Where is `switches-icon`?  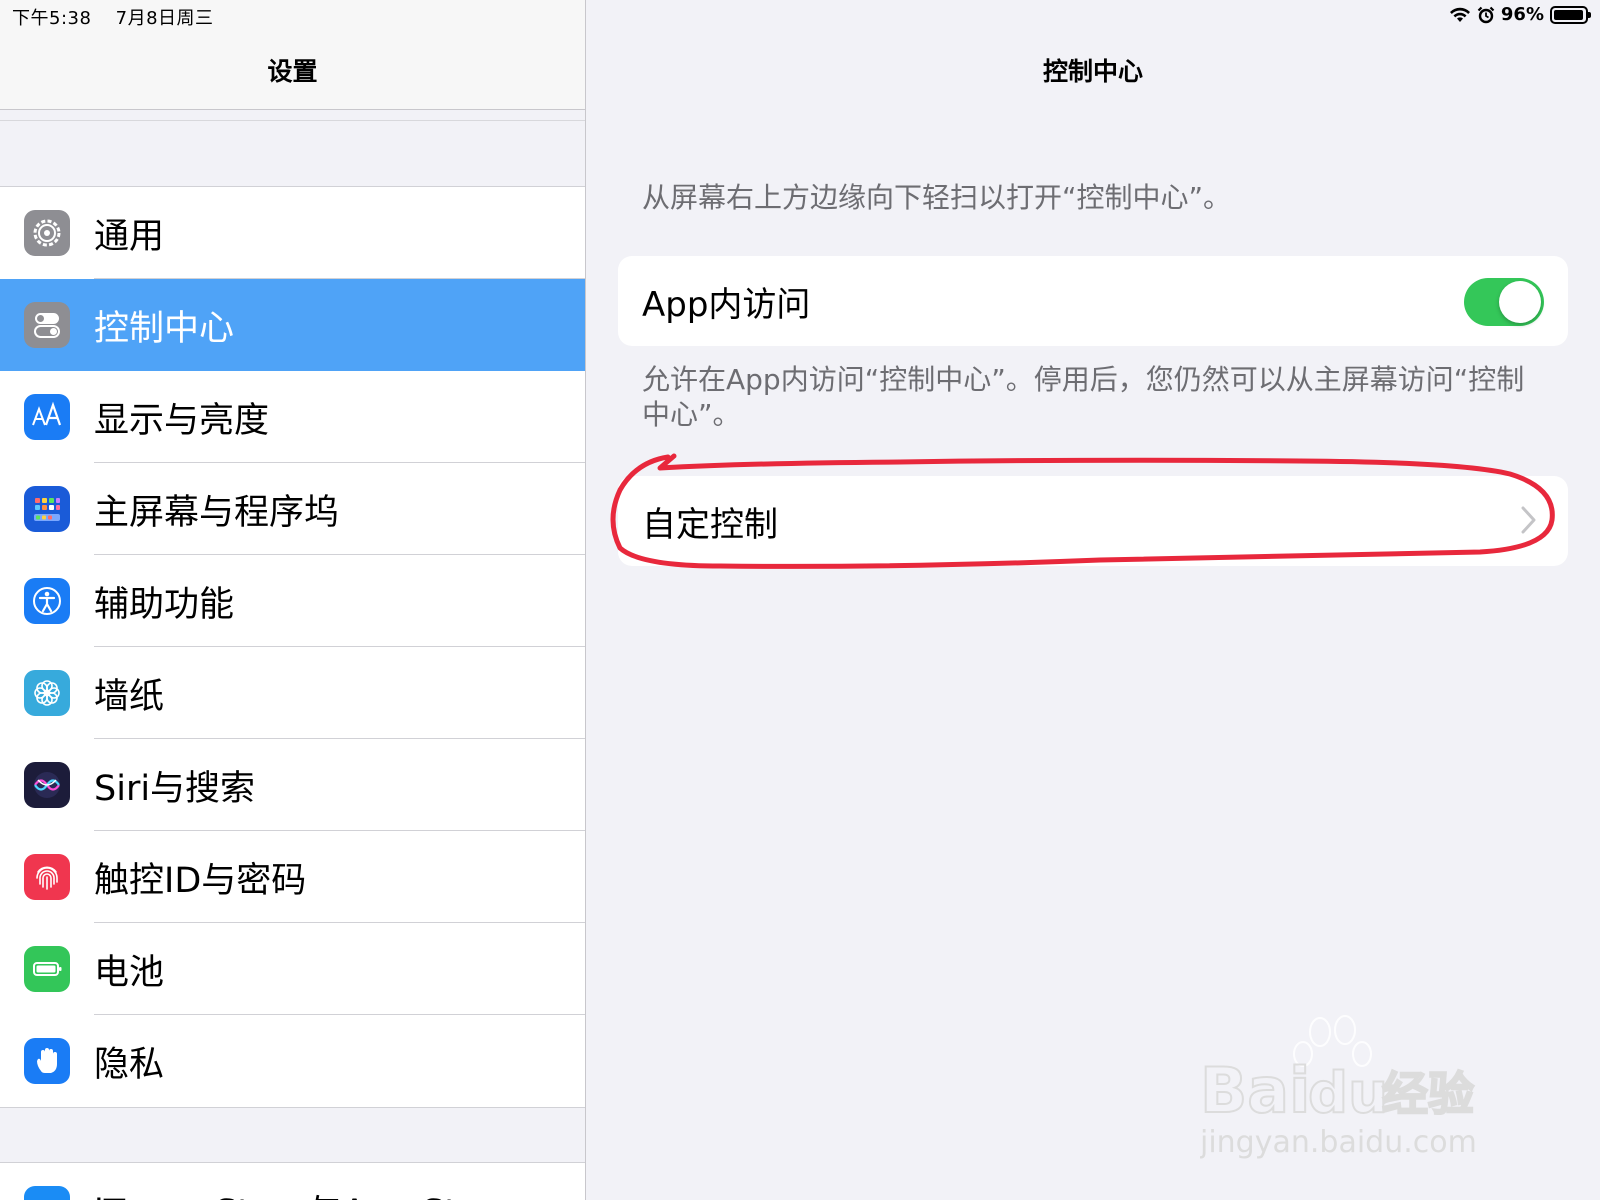 switches-icon is located at coordinates (47, 325).